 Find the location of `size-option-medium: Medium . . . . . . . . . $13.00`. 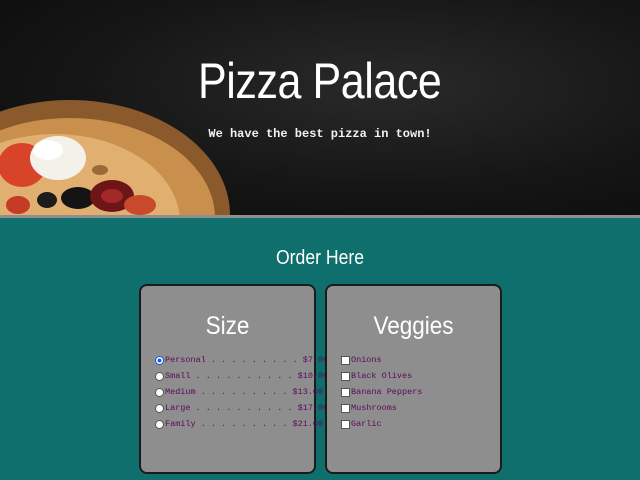

size-option-medium: Medium . . . . . . . . . $13.00 is located at coordinates (241, 392).